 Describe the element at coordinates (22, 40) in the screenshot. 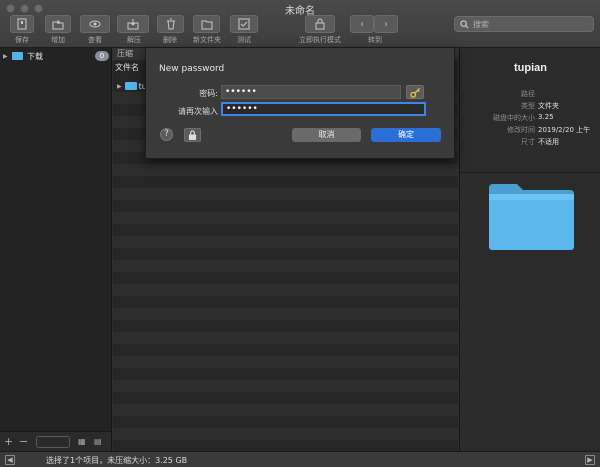

I see `save-label: 保存` at that location.